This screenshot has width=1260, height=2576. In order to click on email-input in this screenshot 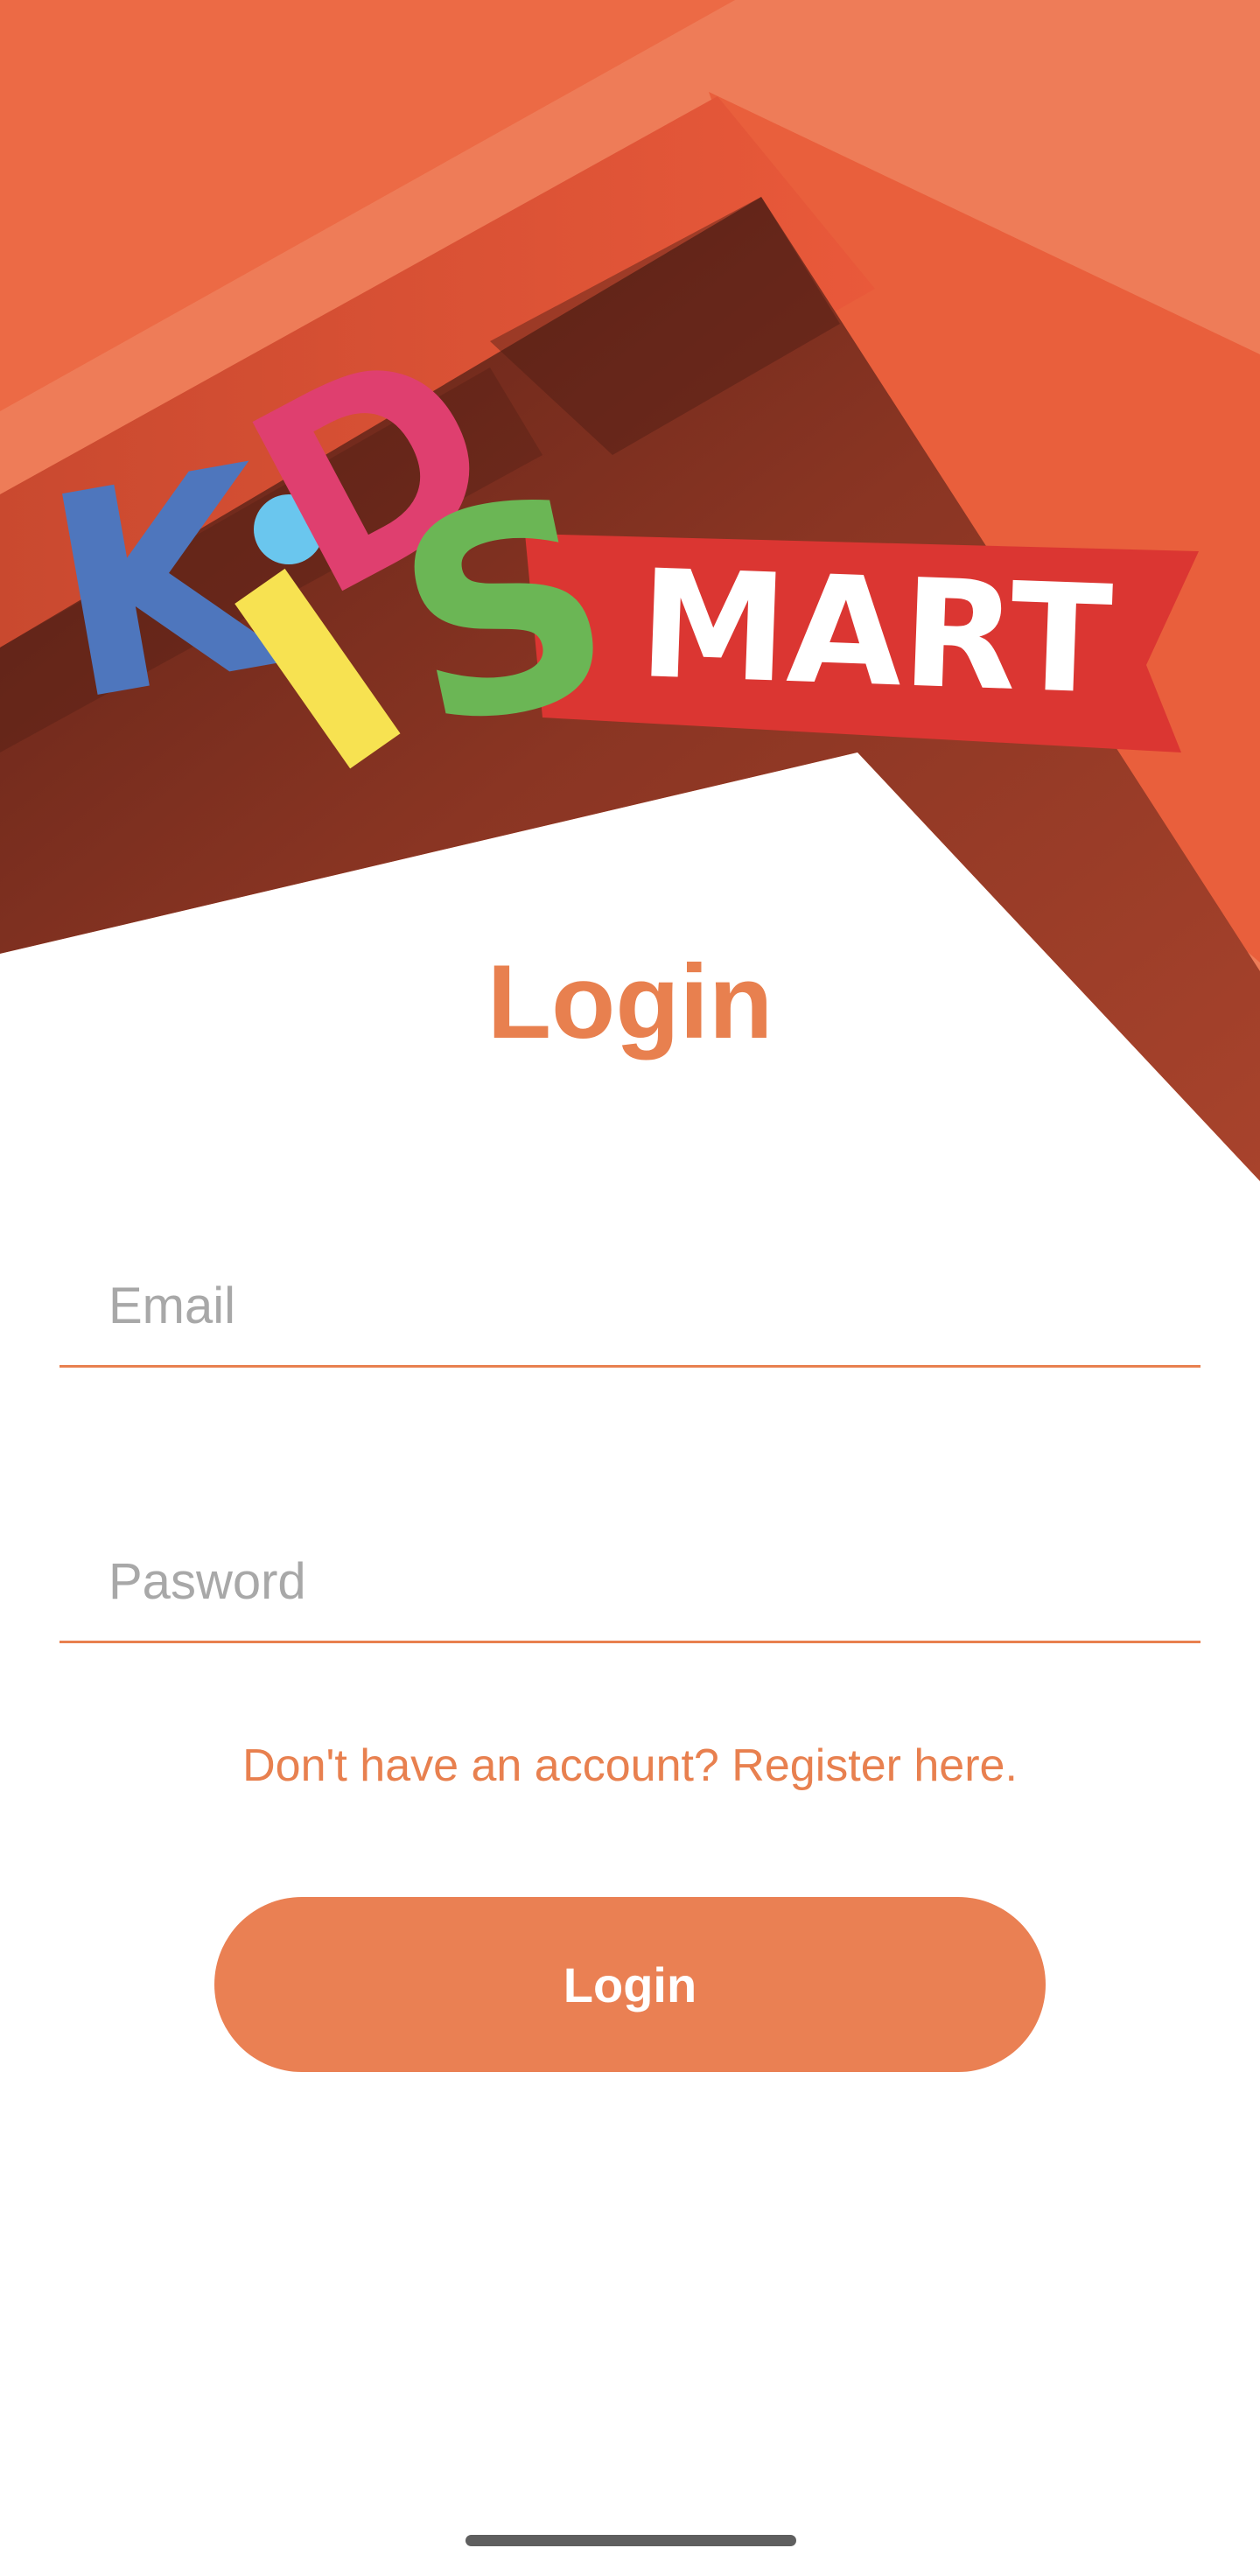, I will do `click(633, 1306)`.